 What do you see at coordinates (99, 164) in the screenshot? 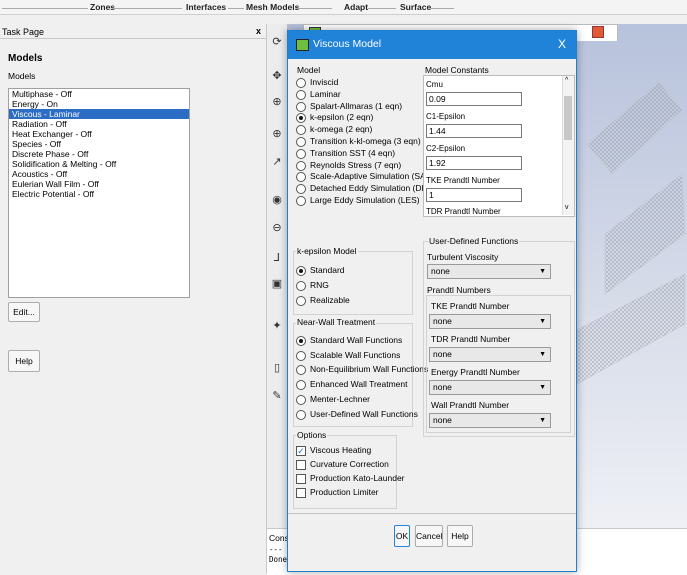
I see `model-list-item: Solidification & Melting - Off` at bounding box center [99, 164].